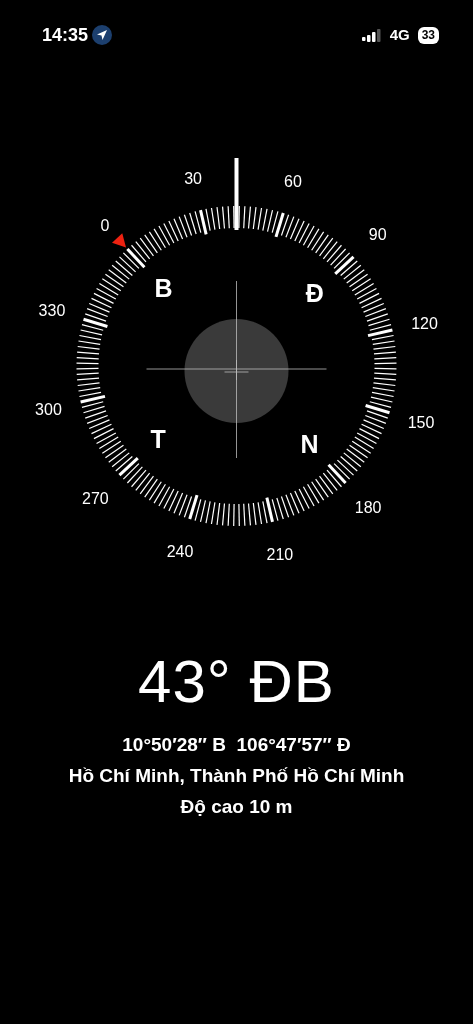  I want to click on degree-label: 0, so click(105, 225).